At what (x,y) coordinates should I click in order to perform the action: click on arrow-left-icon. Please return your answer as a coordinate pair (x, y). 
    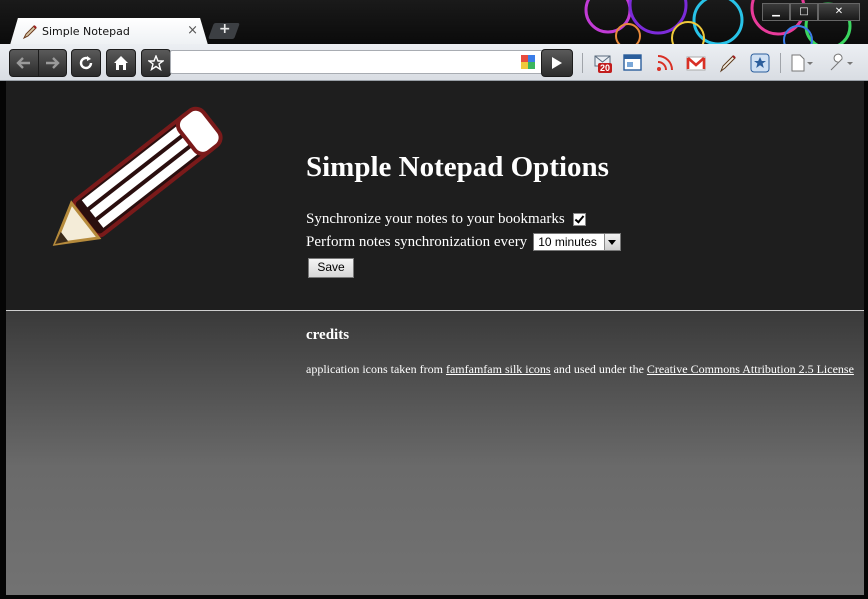
    Looking at the image, I should click on (24, 63).